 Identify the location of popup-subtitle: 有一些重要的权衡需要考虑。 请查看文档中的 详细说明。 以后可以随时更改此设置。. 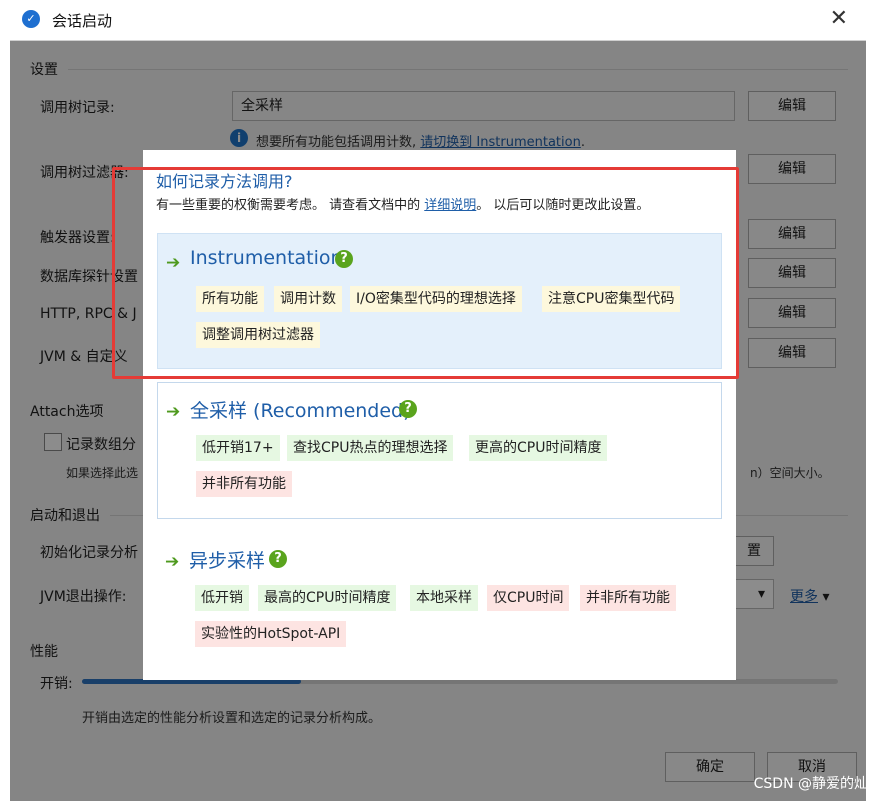
(402, 203).